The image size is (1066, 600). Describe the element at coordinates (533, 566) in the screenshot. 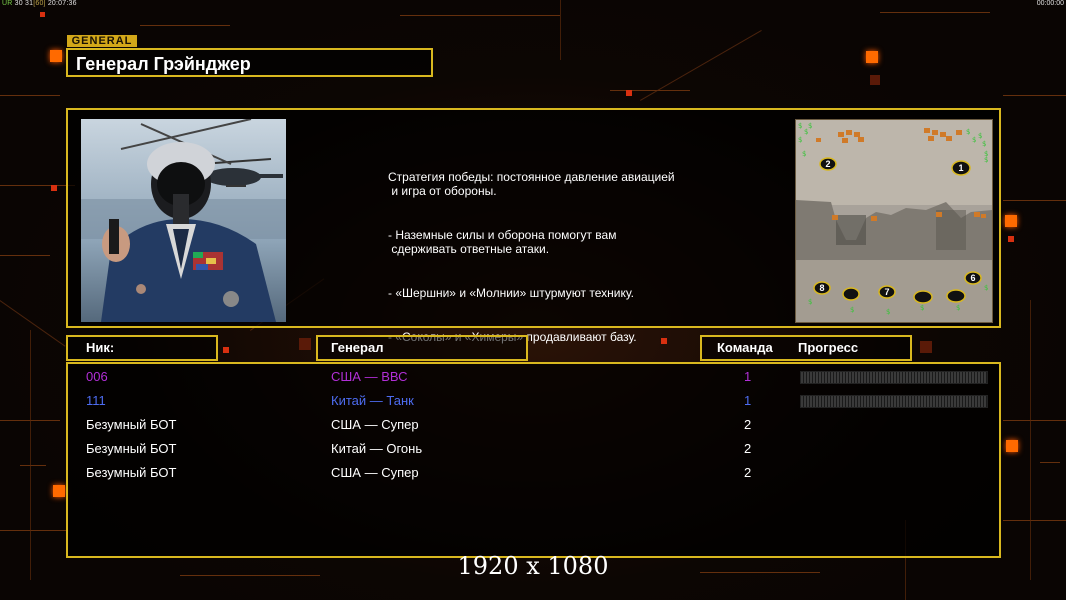

I see `resolution-label: 1920 x 1080` at that location.